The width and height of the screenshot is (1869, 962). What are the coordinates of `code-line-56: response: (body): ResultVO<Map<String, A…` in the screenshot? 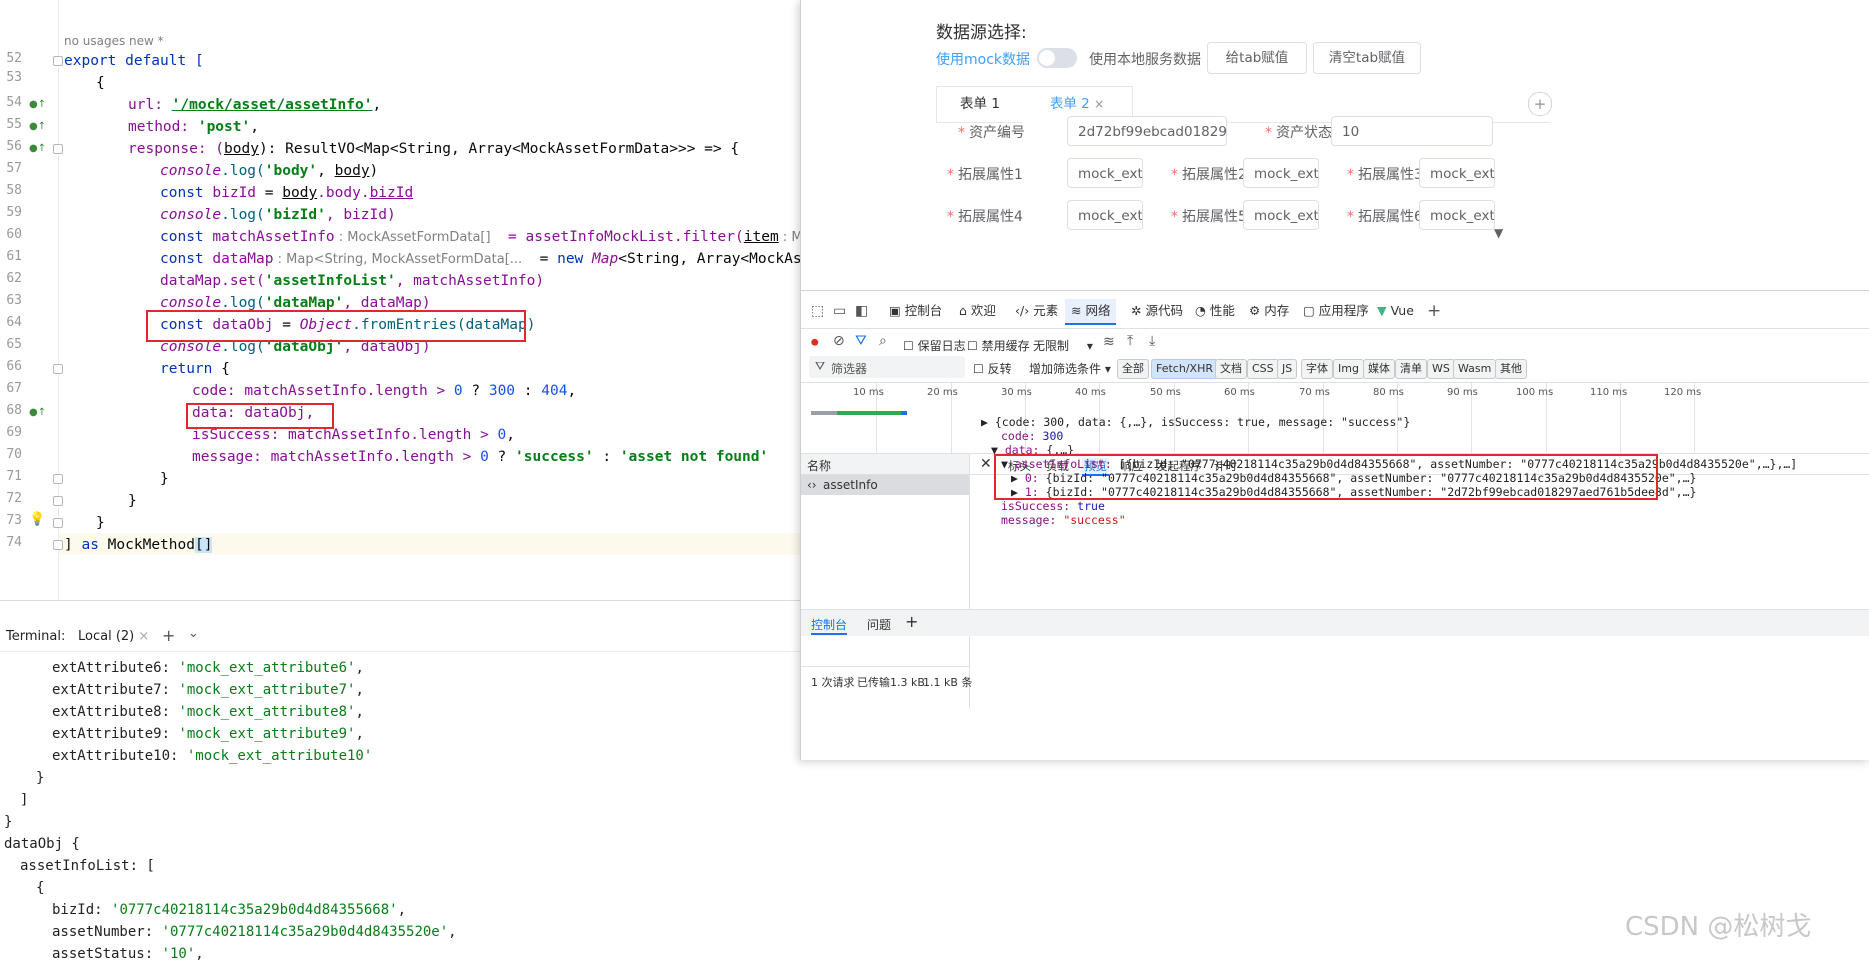 It's located at (434, 149).